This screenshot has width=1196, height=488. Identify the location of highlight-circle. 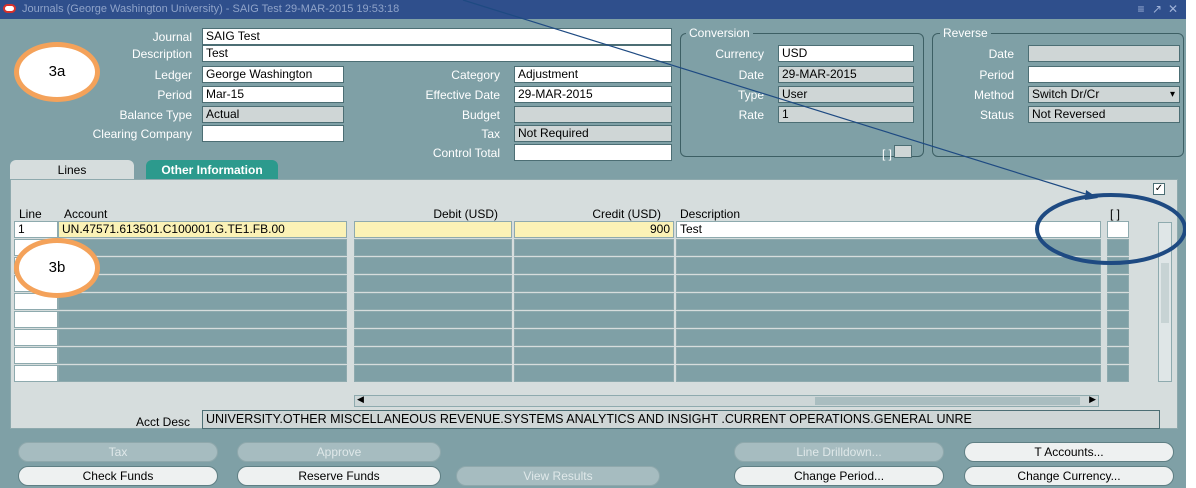
(1110, 229).